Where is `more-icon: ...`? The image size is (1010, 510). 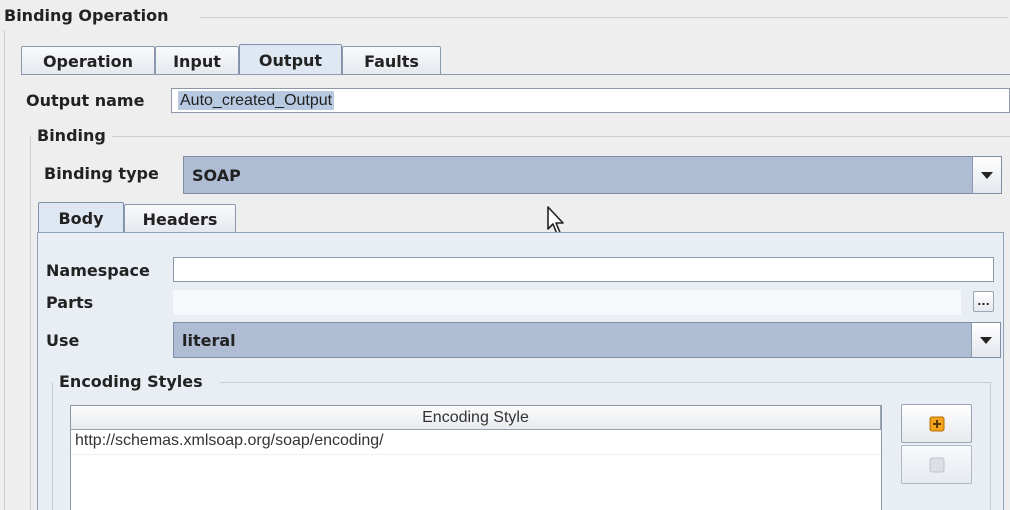 more-icon: ... is located at coordinates (983, 301).